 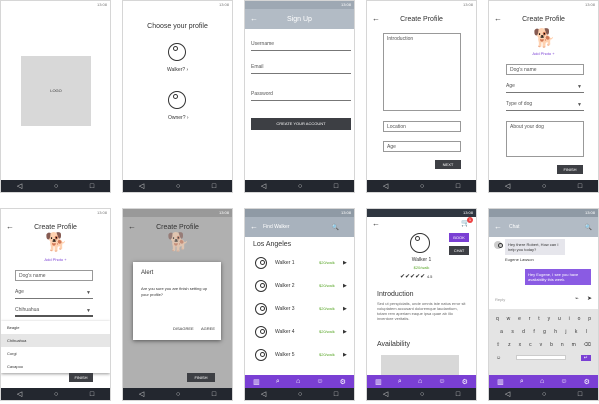 I want to click on walker-row: Walker 1 $20/walk ▶, so click(x=302, y=264).